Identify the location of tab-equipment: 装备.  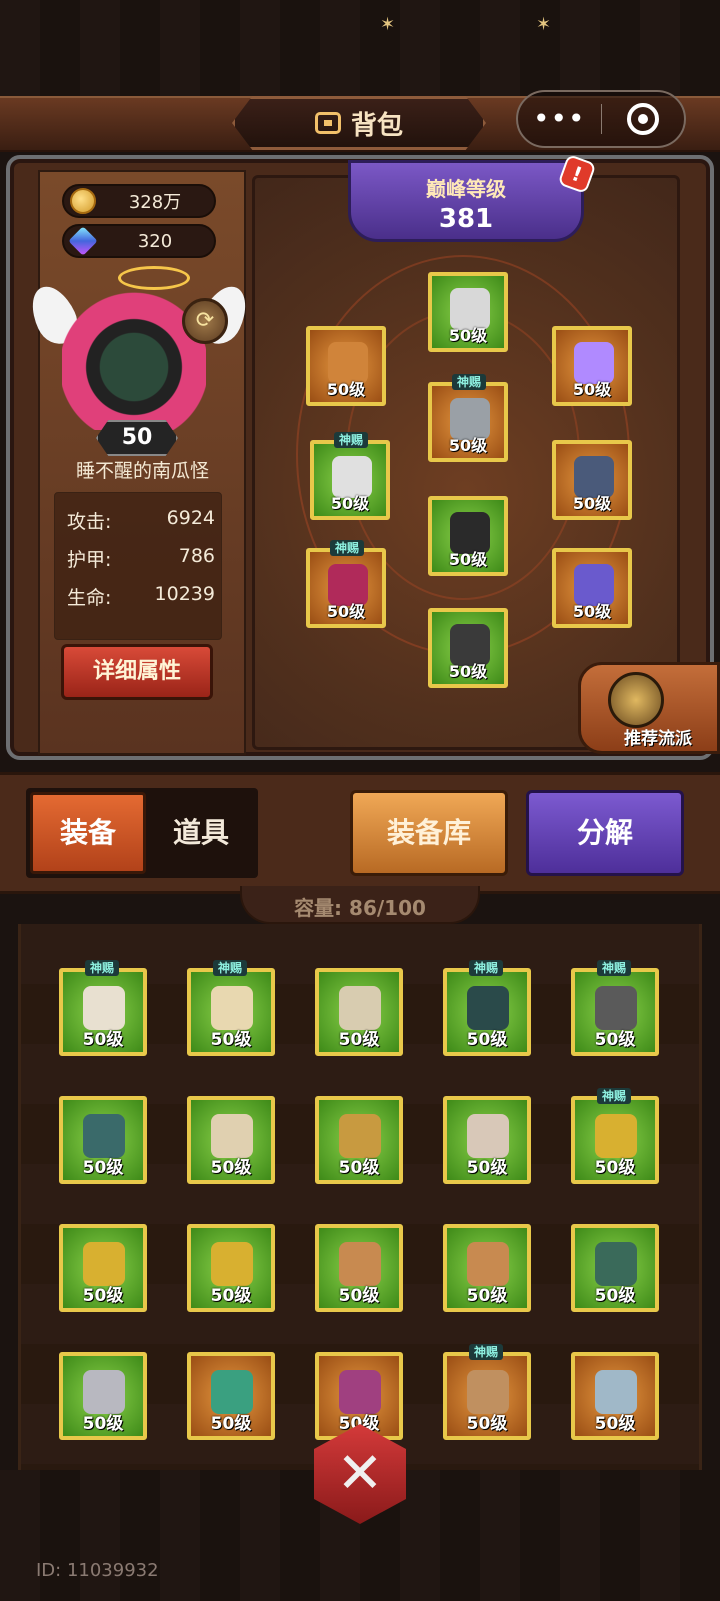
(88, 833).